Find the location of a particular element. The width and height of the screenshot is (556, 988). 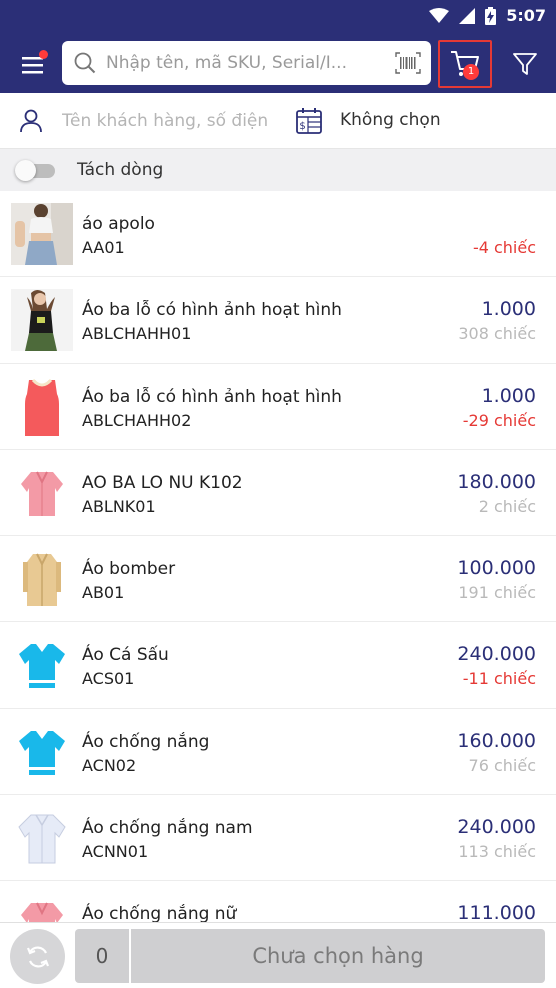

wifi-icon is located at coordinates (439, 15).